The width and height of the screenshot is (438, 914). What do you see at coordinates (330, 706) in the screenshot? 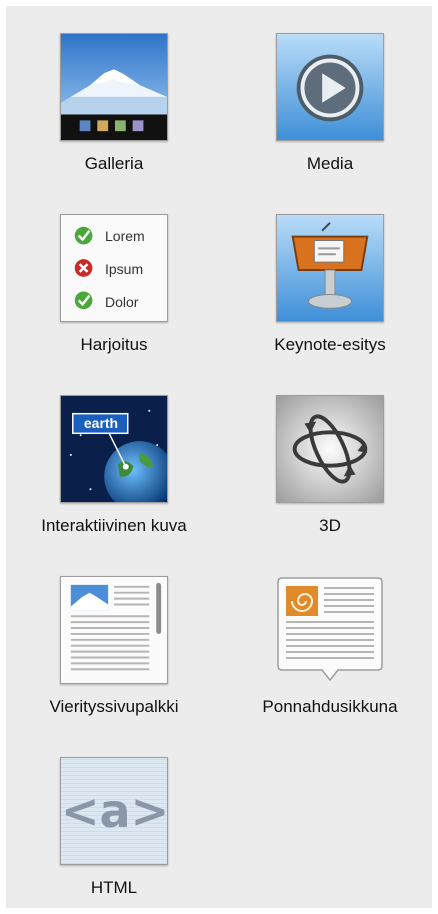
I see `widget-label: Ponnahdusikkuna` at bounding box center [330, 706].